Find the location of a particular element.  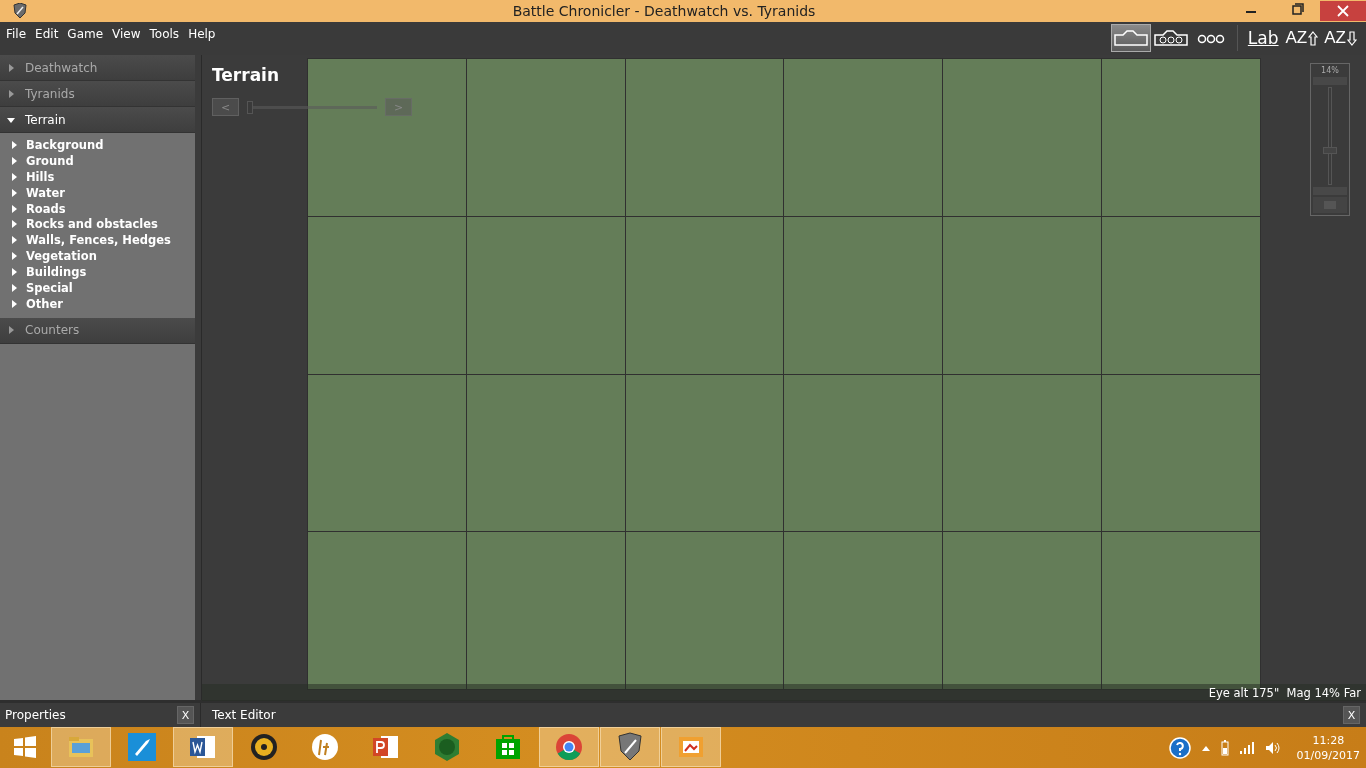

menu-item: Edit is located at coordinates (49, 34).